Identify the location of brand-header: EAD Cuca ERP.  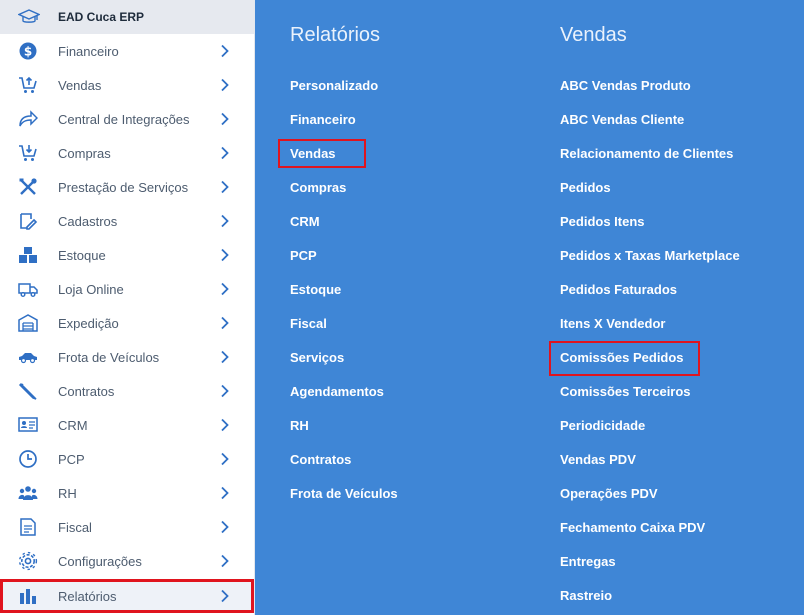
(127, 17).